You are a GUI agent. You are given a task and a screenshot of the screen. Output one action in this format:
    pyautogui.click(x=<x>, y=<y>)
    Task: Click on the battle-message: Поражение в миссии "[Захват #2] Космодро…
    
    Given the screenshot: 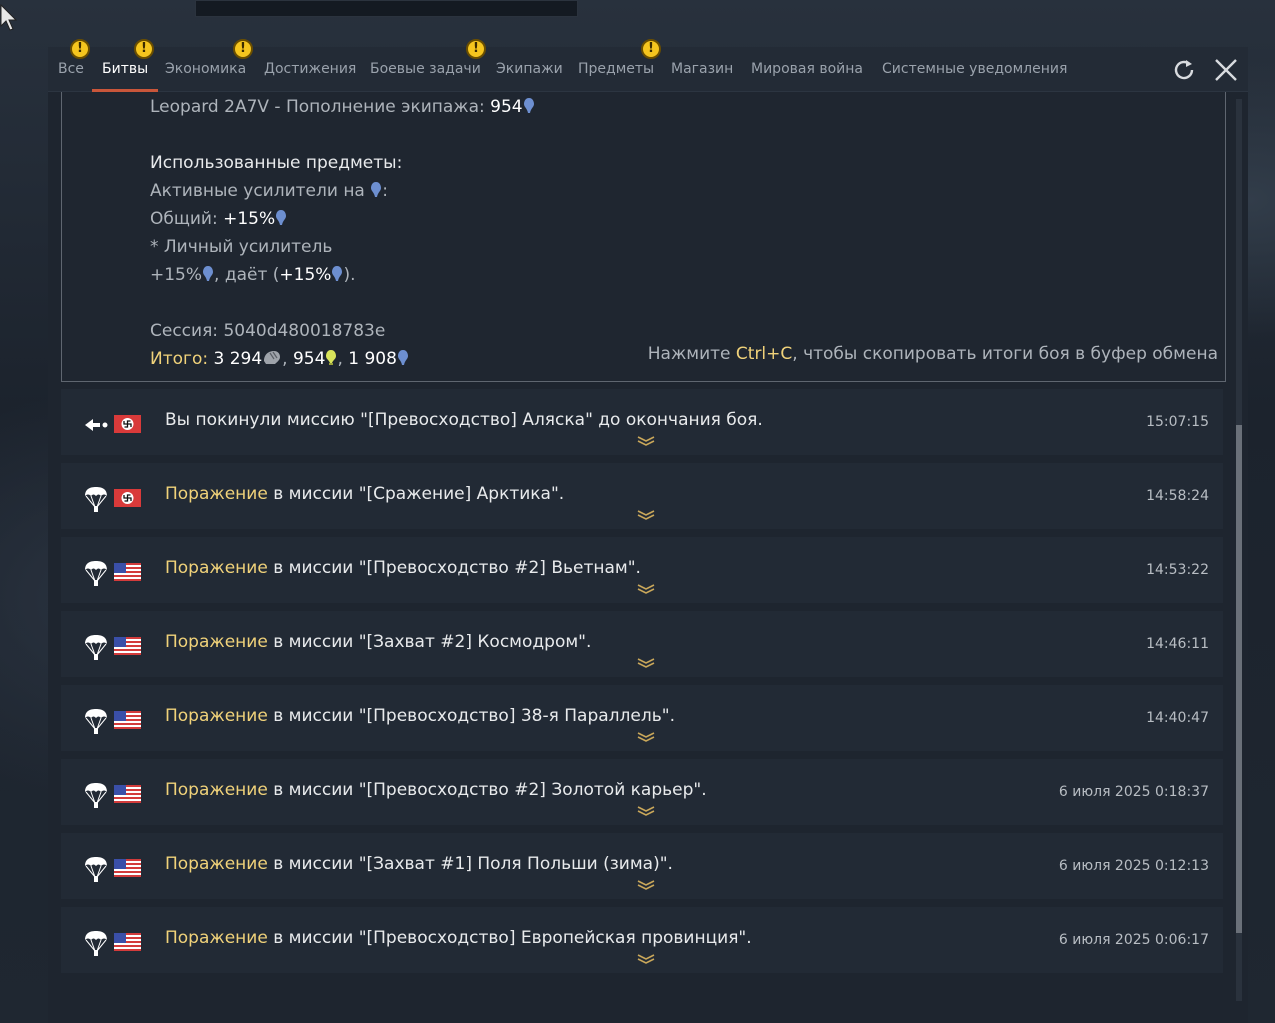 What is the action you would take?
    pyautogui.click(x=378, y=642)
    